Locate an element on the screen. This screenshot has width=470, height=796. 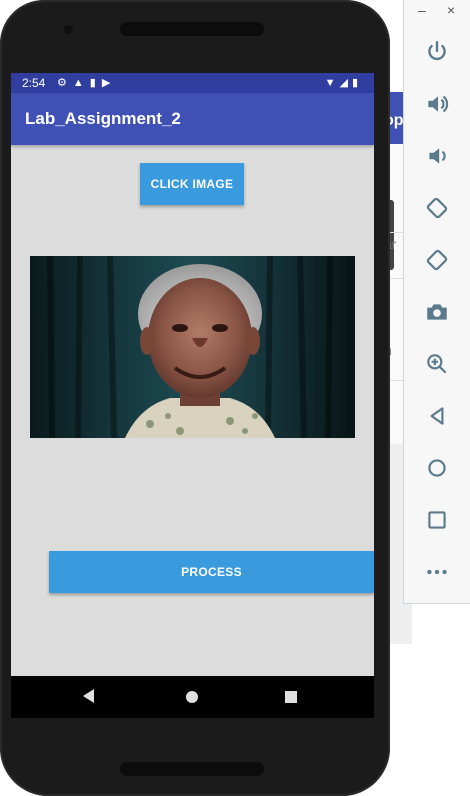
minimize-button: – is located at coordinates (422, 10).